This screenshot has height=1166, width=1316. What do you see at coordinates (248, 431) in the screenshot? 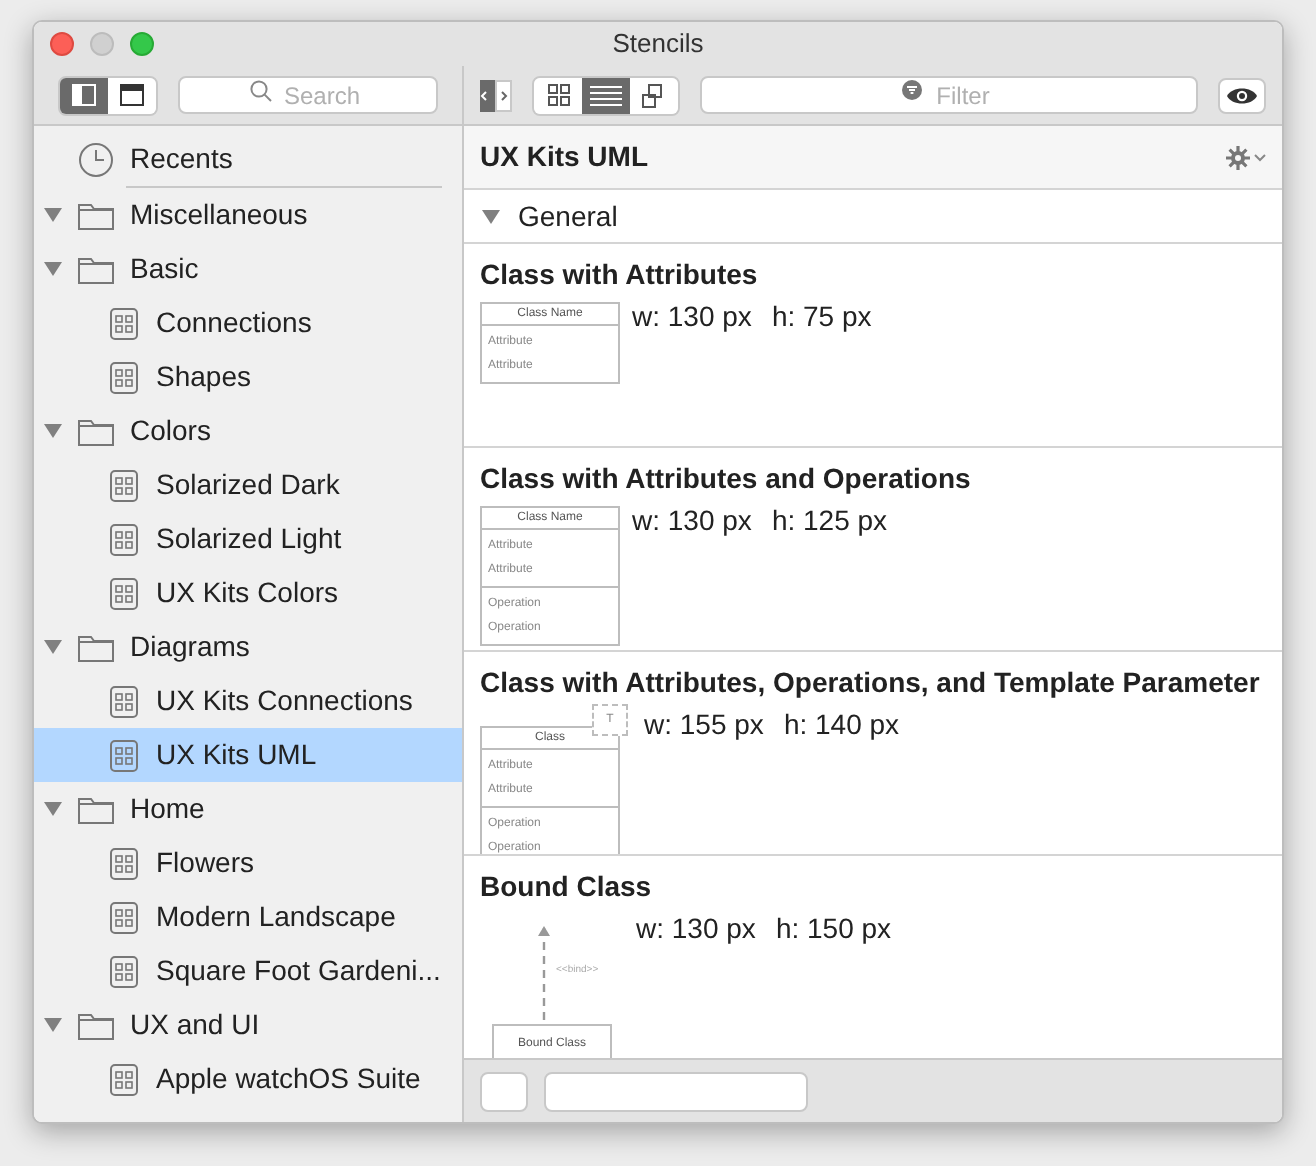
I see `sidebar-folder: Colors` at bounding box center [248, 431].